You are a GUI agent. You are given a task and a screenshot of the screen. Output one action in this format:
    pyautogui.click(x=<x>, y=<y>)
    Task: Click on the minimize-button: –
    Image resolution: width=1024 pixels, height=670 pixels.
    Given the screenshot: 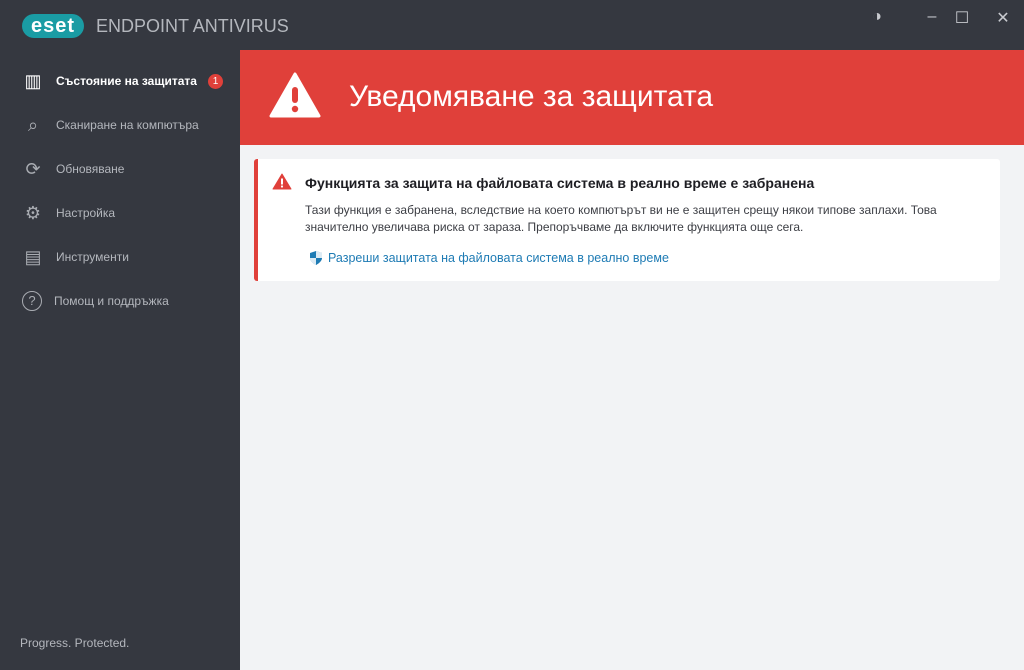 What is the action you would take?
    pyautogui.click(x=932, y=17)
    